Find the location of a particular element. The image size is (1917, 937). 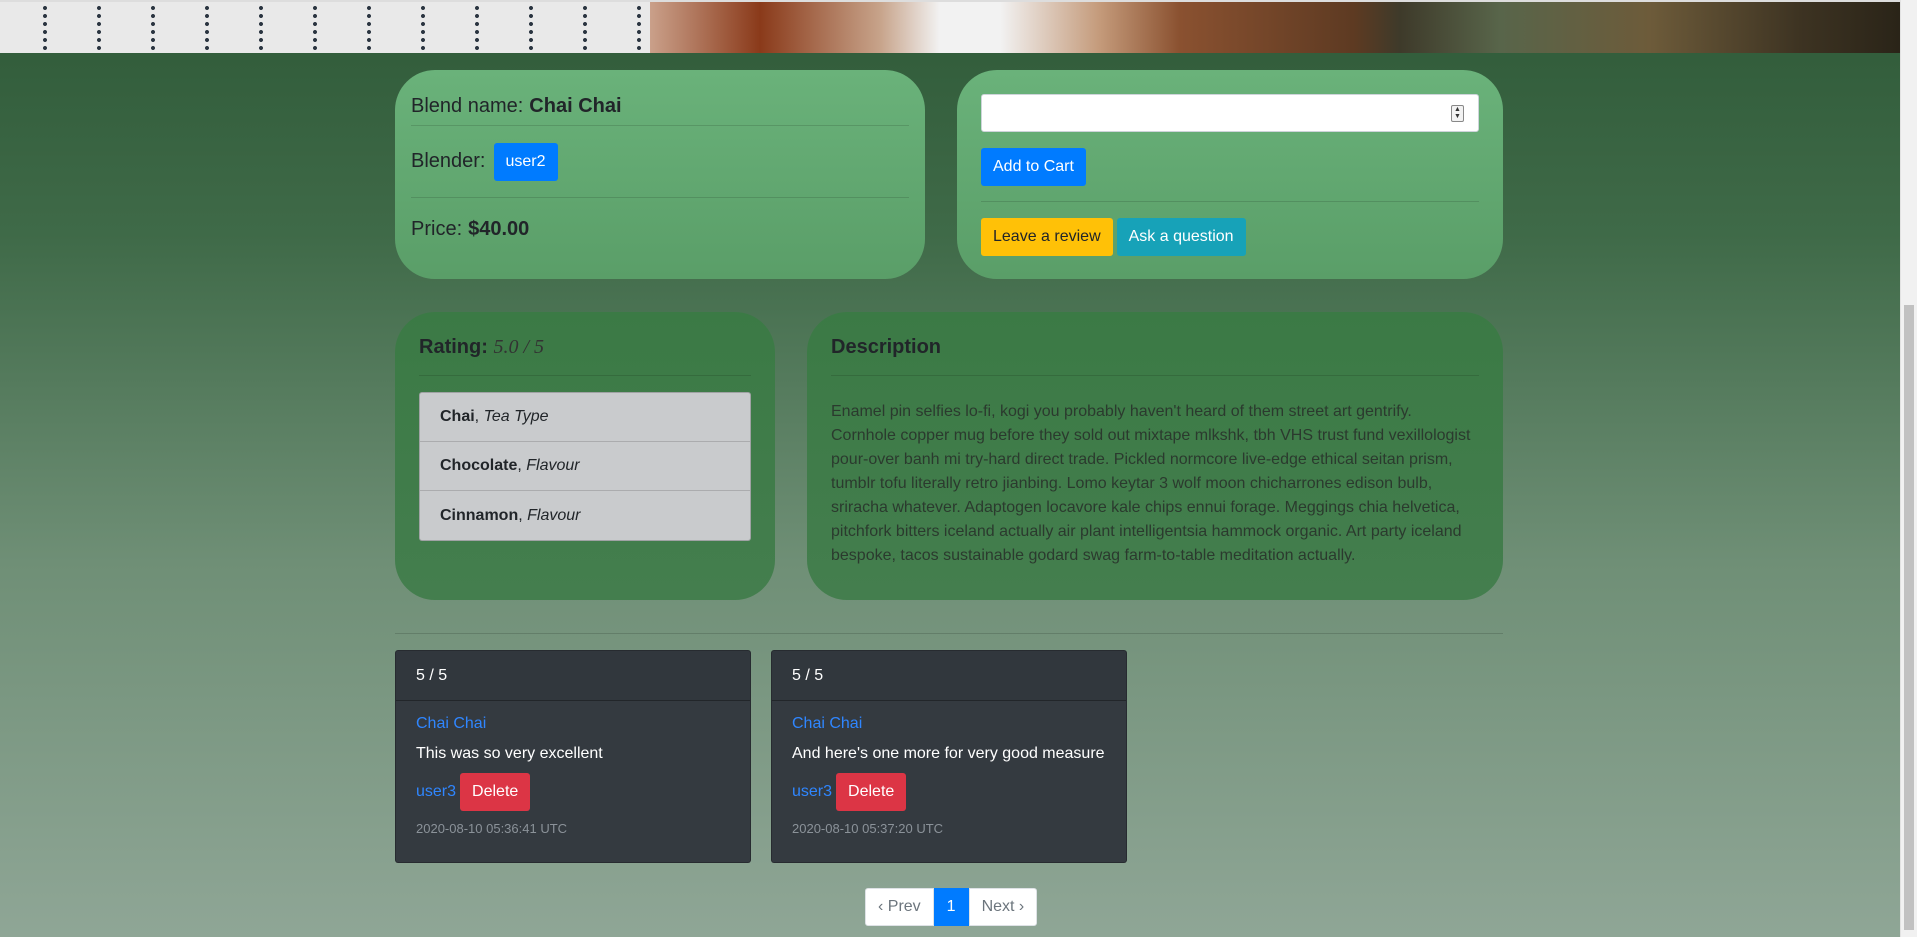

review-timestamp: 2020-08-10 05:37:20 UTC is located at coordinates (868, 828).